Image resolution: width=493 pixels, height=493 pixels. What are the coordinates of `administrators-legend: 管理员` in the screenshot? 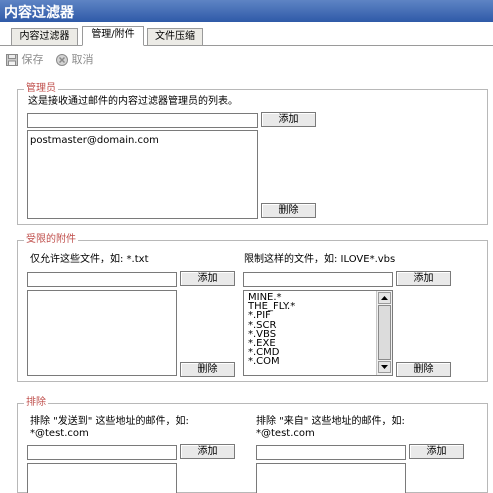 It's located at (41, 88).